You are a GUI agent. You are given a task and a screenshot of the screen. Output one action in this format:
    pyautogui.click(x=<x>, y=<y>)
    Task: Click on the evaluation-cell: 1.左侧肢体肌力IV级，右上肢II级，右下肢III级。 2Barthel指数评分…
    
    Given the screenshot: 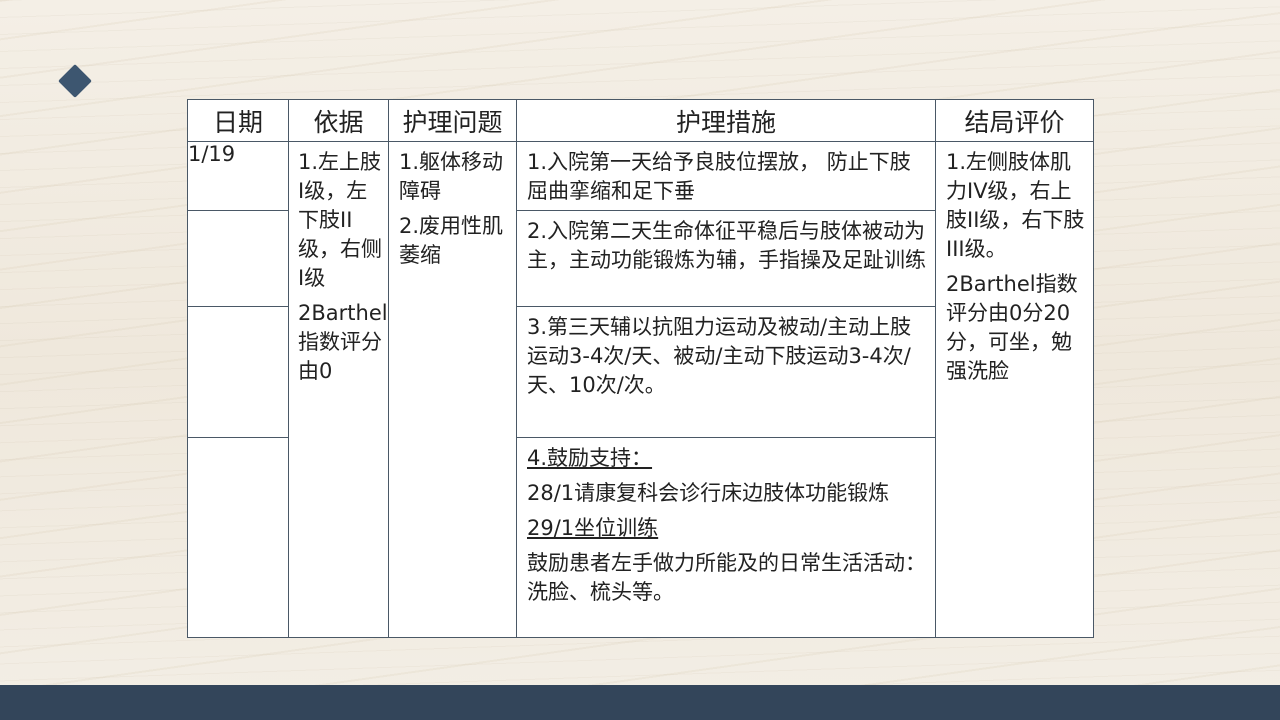 What is the action you would take?
    pyautogui.click(x=1014, y=389)
    